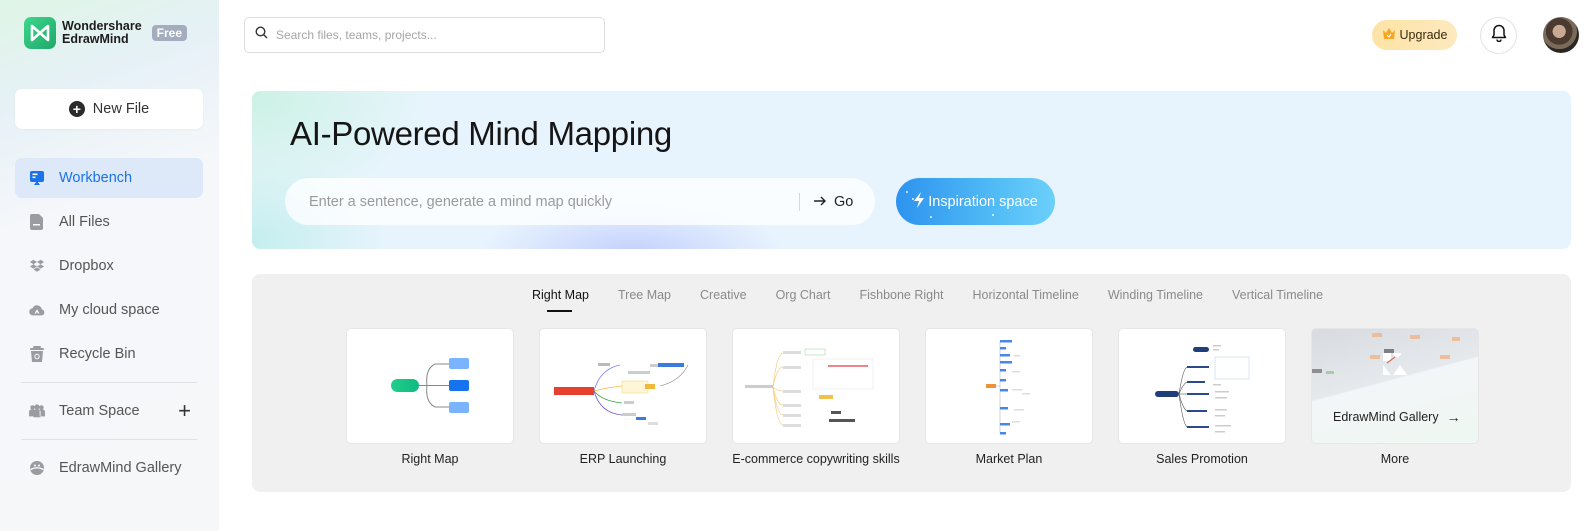 The height and width of the screenshot is (531, 1594). I want to click on sidebar-item-label: Team Space, so click(99, 411).